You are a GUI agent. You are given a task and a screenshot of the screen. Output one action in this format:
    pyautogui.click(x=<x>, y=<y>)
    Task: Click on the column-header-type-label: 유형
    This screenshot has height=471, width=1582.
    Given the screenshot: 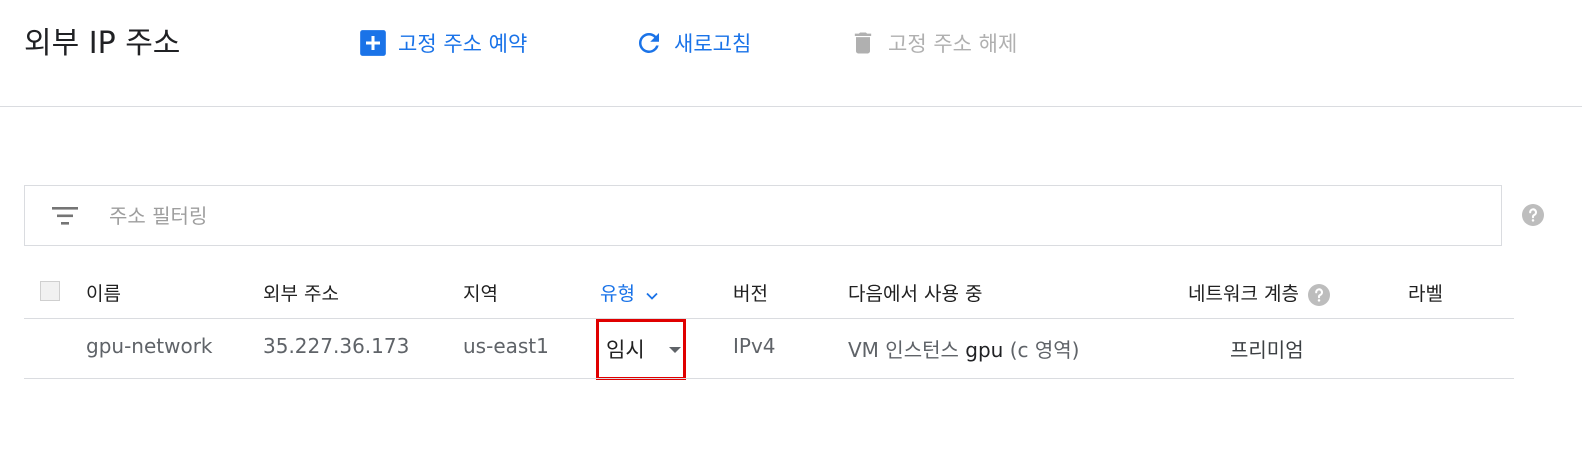 What is the action you would take?
    pyautogui.click(x=617, y=294)
    